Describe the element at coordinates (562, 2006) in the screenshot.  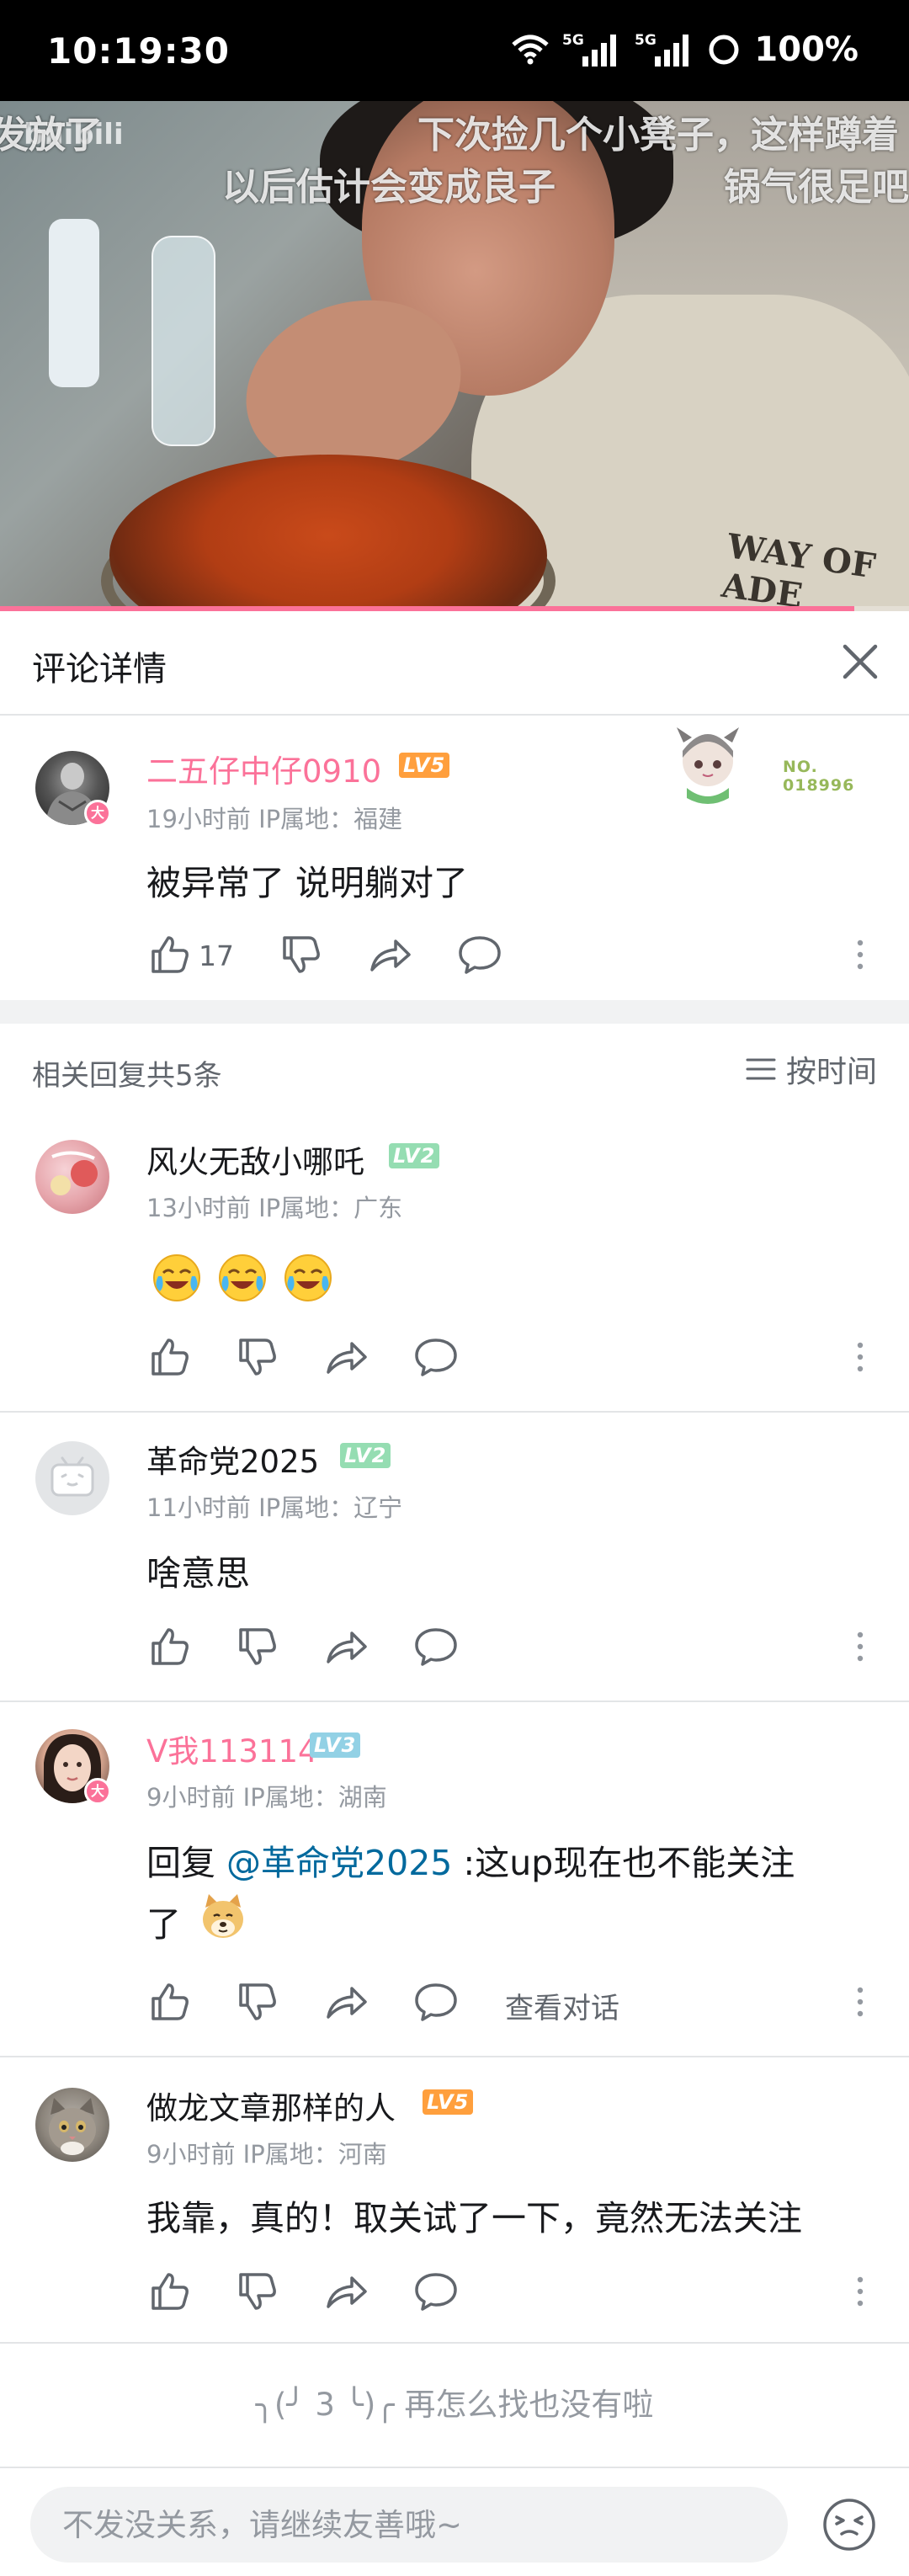
I see `view-conversation-link: 查看对话` at that location.